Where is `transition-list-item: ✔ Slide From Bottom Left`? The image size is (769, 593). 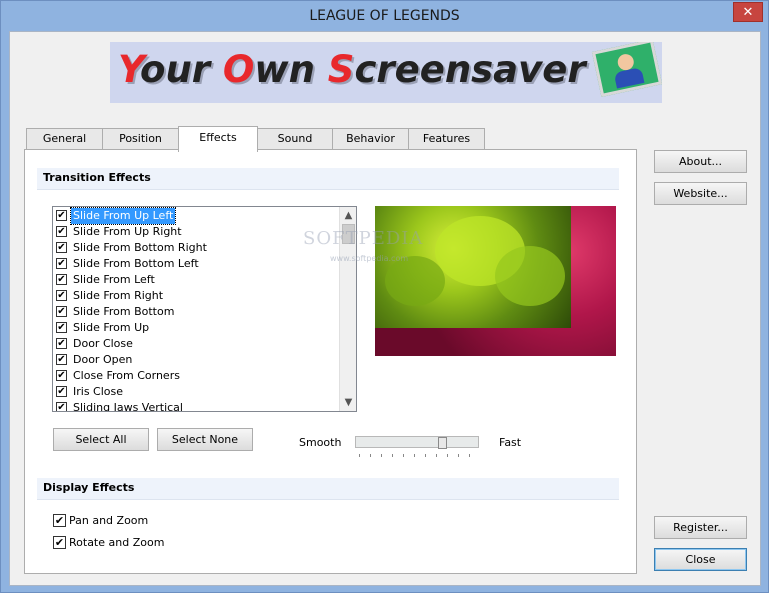 transition-list-item: ✔ Slide From Bottom Left is located at coordinates (197, 264).